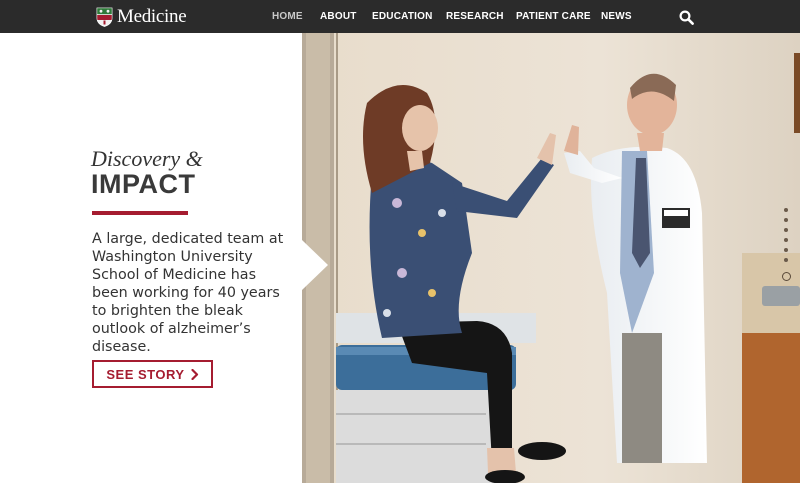 This screenshot has width=800, height=483. Describe the element at coordinates (786, 276) in the screenshot. I see `carousel-dot-active` at that location.